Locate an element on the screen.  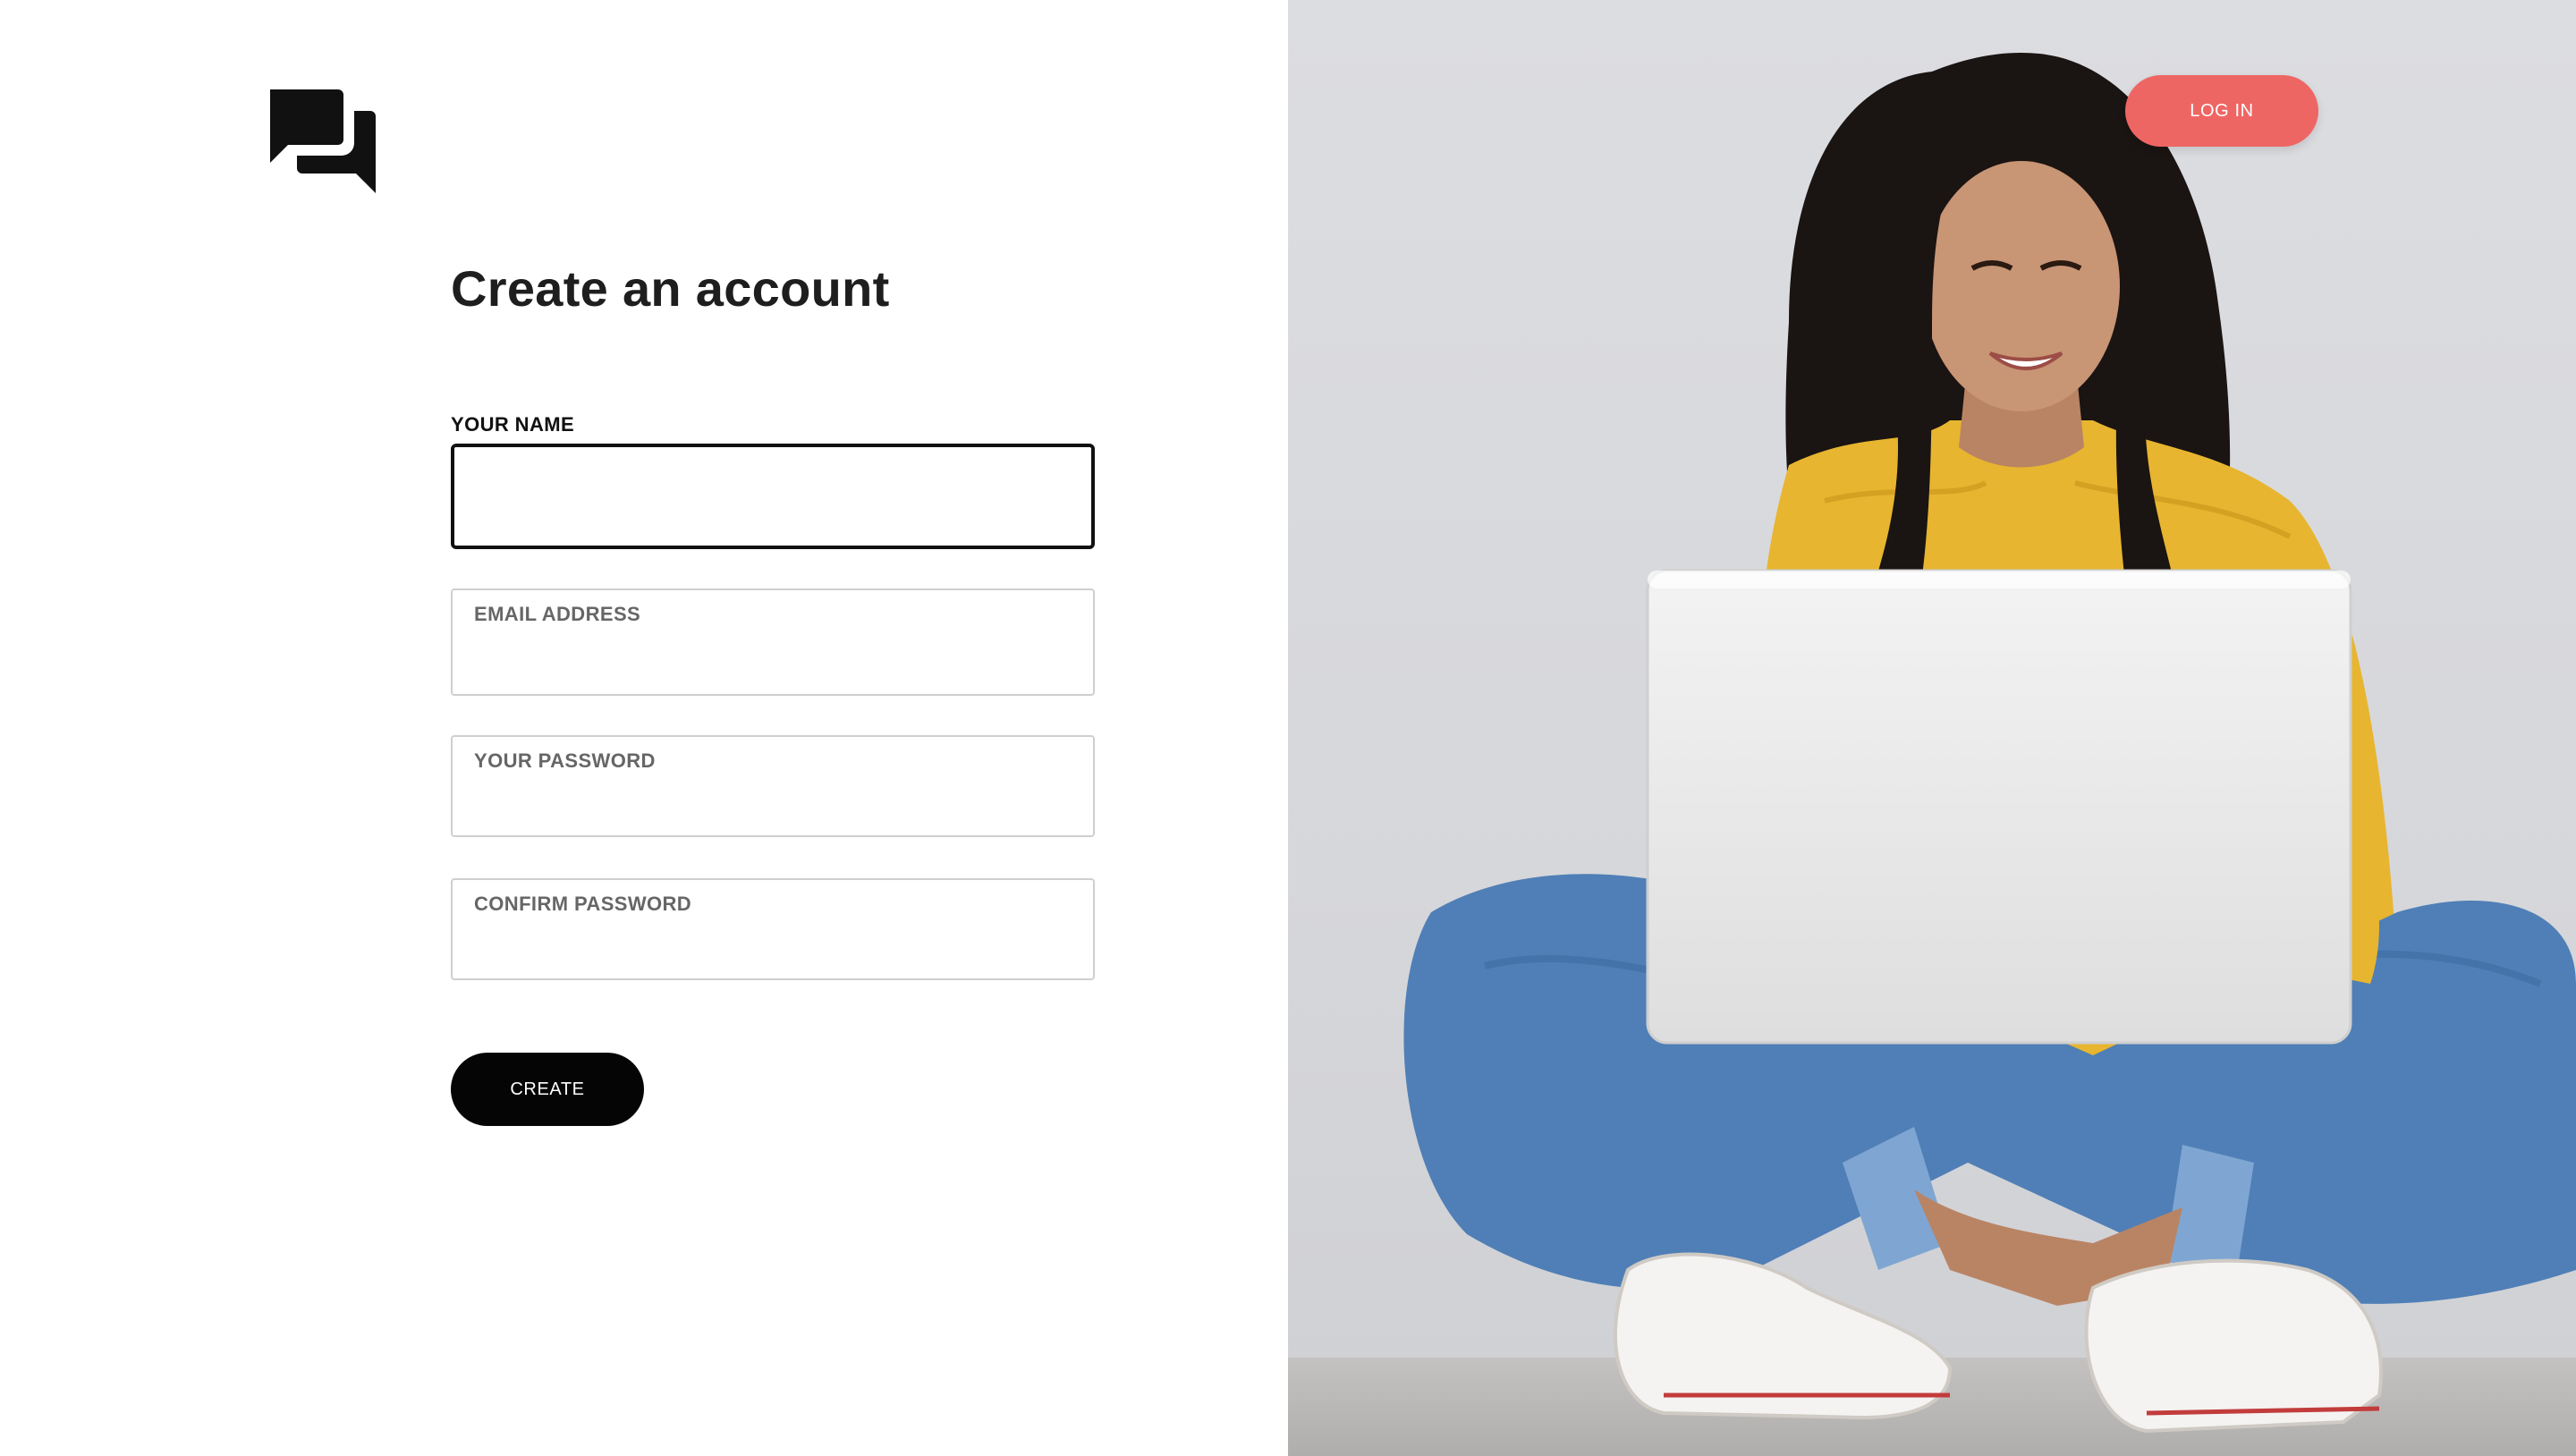
login-button: LOG IN is located at coordinates (2221, 111).